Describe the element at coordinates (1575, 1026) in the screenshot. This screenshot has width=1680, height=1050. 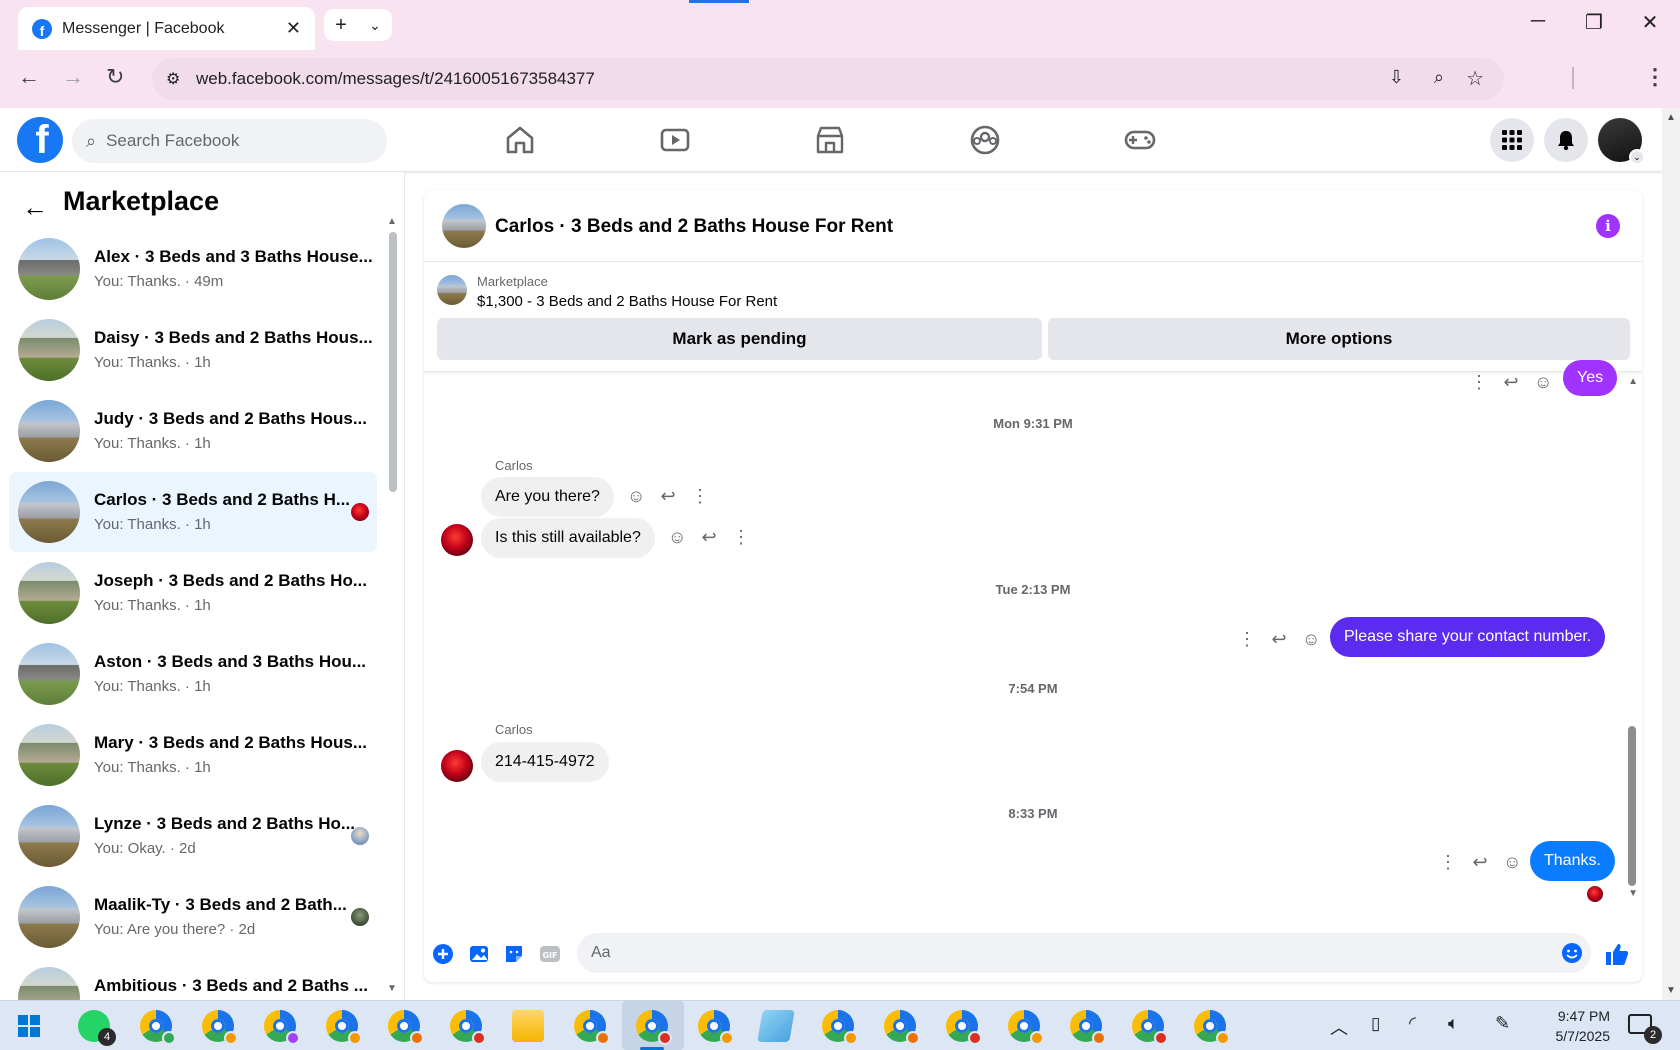
I see `system-clock: 9:47 PM 5/7/2025` at that location.